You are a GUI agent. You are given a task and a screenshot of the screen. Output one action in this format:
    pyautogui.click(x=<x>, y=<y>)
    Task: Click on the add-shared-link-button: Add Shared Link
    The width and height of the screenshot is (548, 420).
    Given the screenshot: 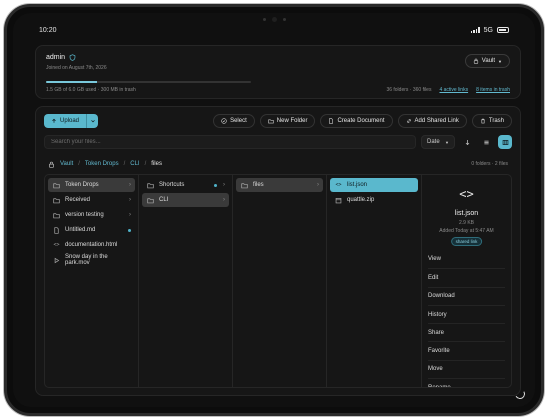 What is the action you would take?
    pyautogui.click(x=432, y=121)
    